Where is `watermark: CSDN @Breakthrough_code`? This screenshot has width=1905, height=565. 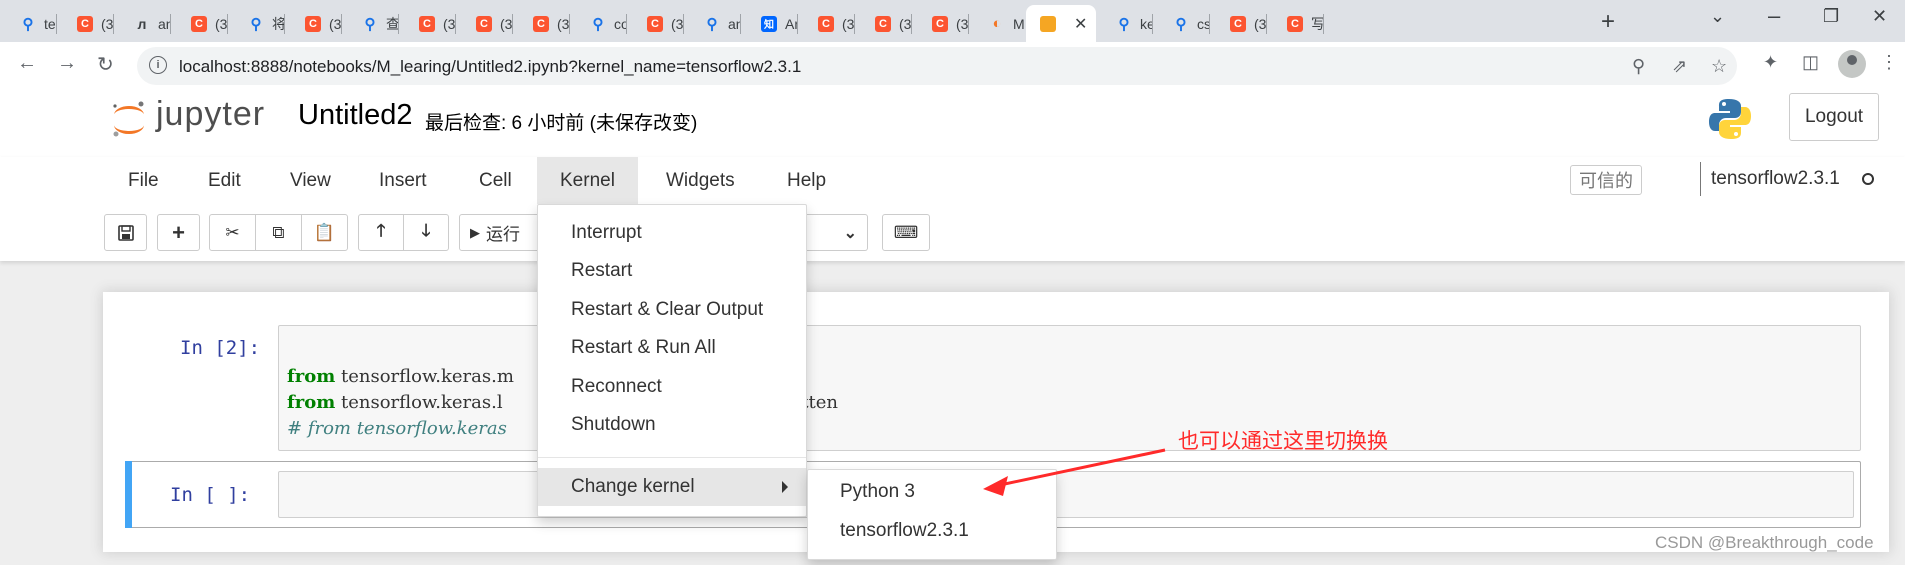
watermark: CSDN @Breakthrough_code is located at coordinates (1764, 542).